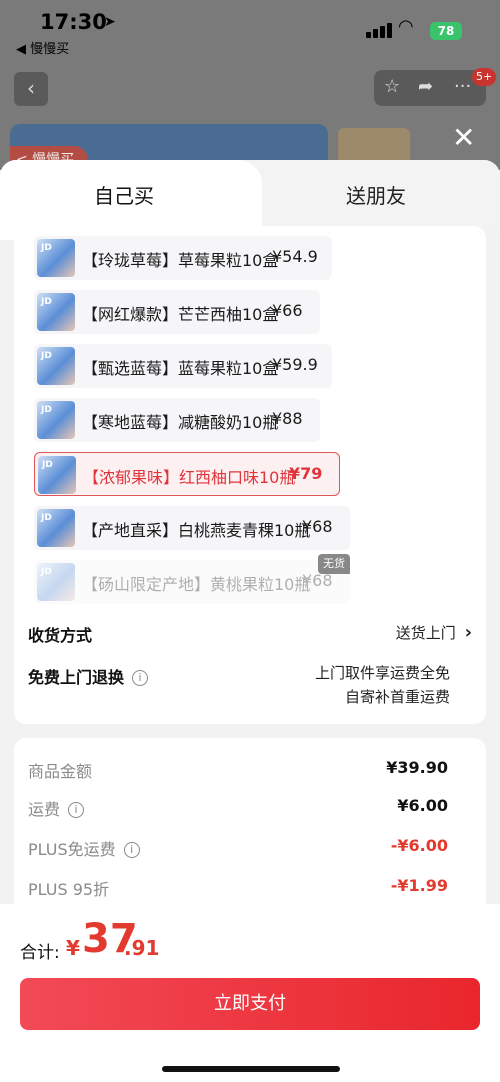 The height and width of the screenshot is (1082, 500). What do you see at coordinates (295, 364) in the screenshot?
I see `sku-price: ¥59.9` at bounding box center [295, 364].